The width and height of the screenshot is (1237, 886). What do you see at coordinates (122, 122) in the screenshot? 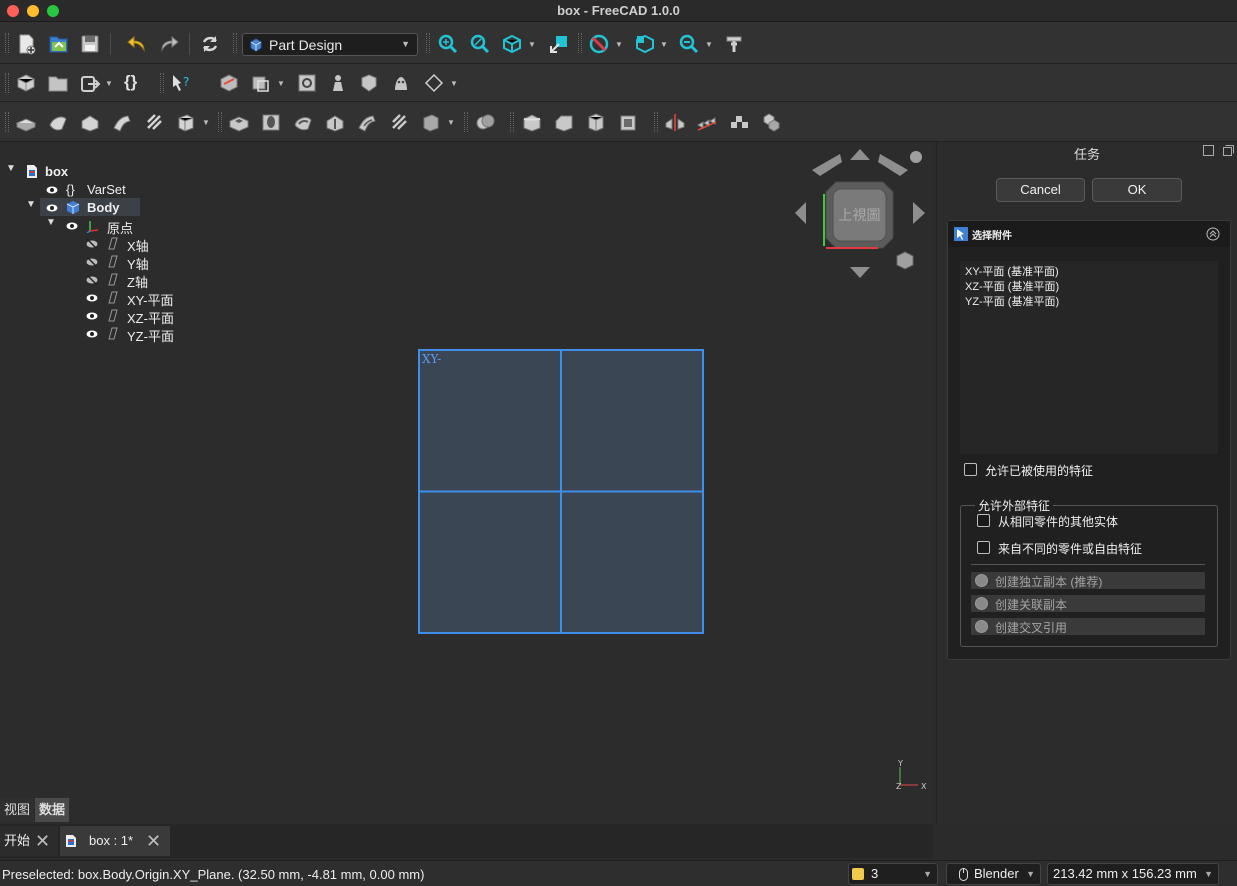
I see `additive-pipe-icon` at bounding box center [122, 122].